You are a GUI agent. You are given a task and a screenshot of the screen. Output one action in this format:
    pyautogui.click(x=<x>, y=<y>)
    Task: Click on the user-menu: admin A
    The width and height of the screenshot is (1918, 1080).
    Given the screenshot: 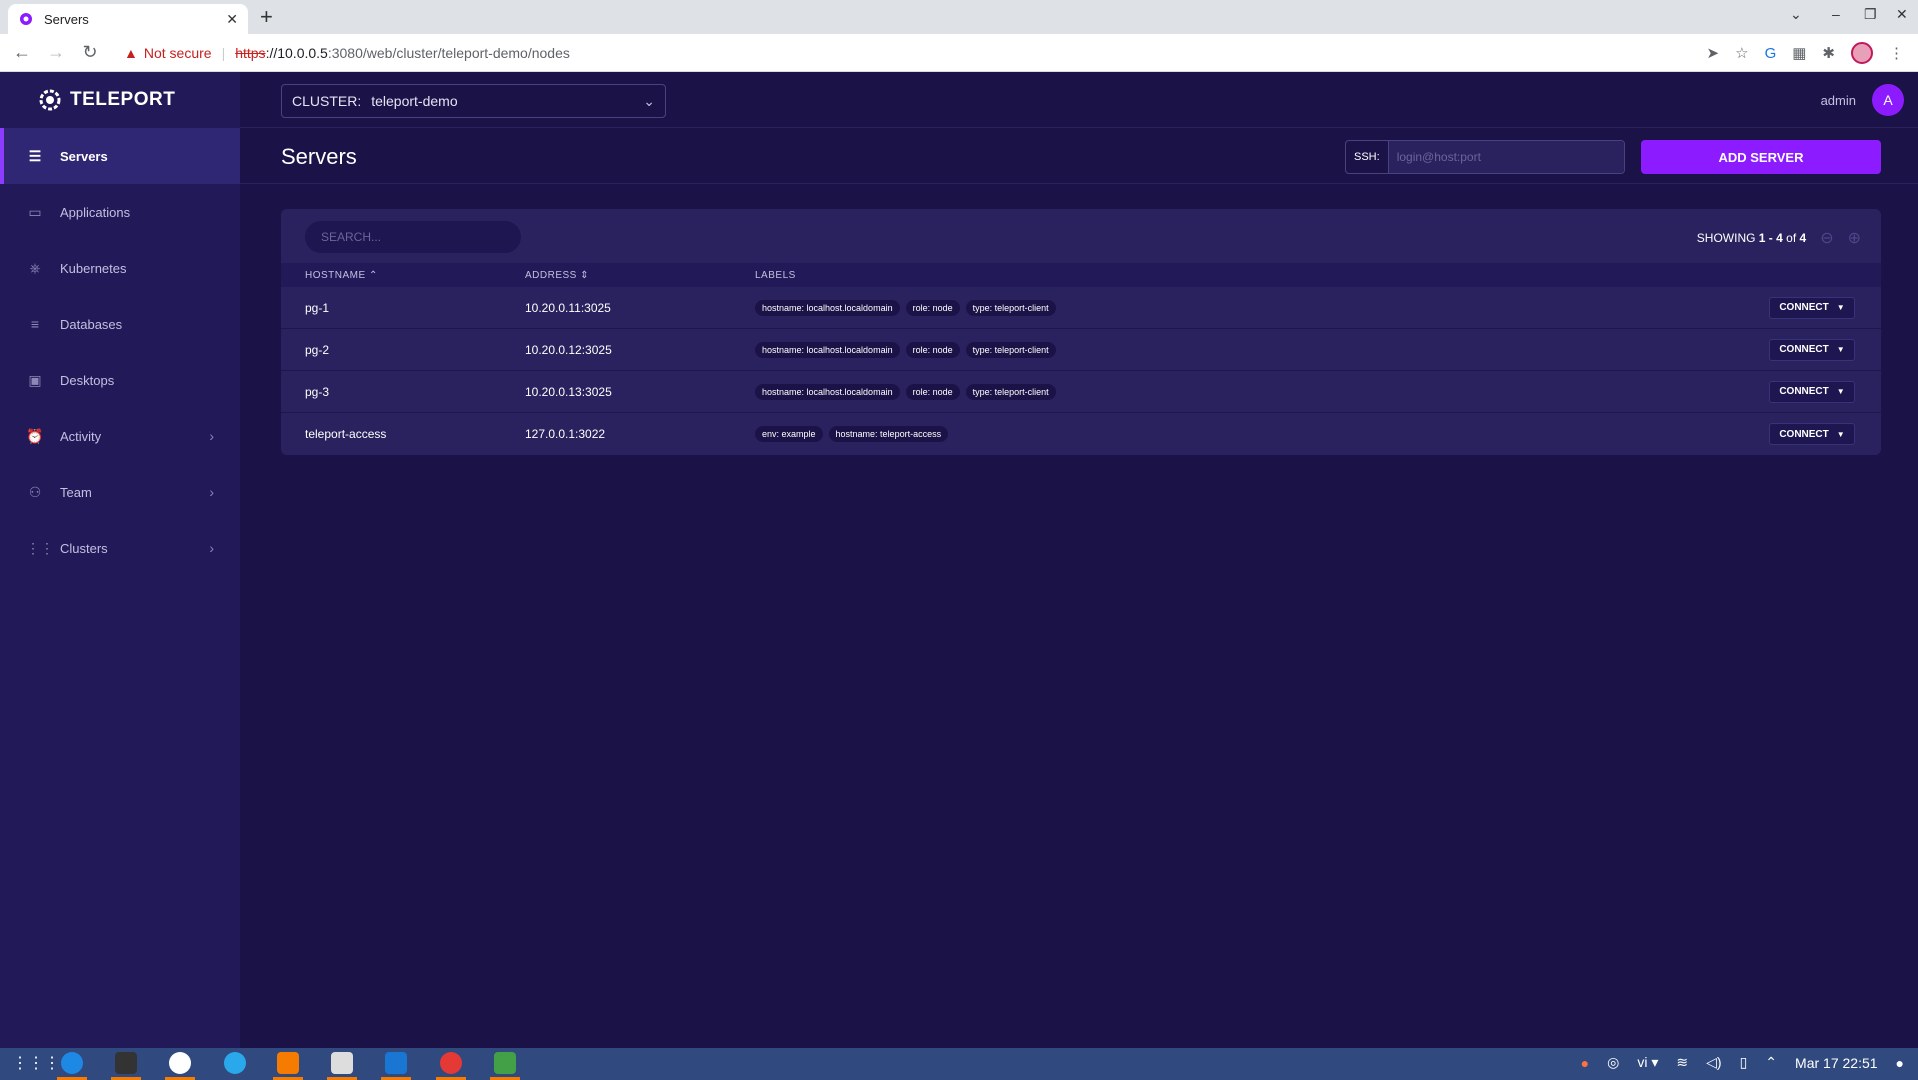 What is the action you would take?
    pyautogui.click(x=1862, y=100)
    